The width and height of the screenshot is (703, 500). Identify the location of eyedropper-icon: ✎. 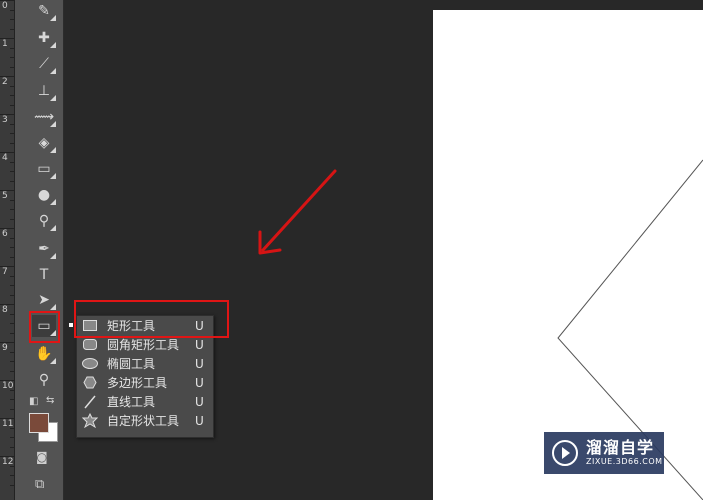
(44, 11).